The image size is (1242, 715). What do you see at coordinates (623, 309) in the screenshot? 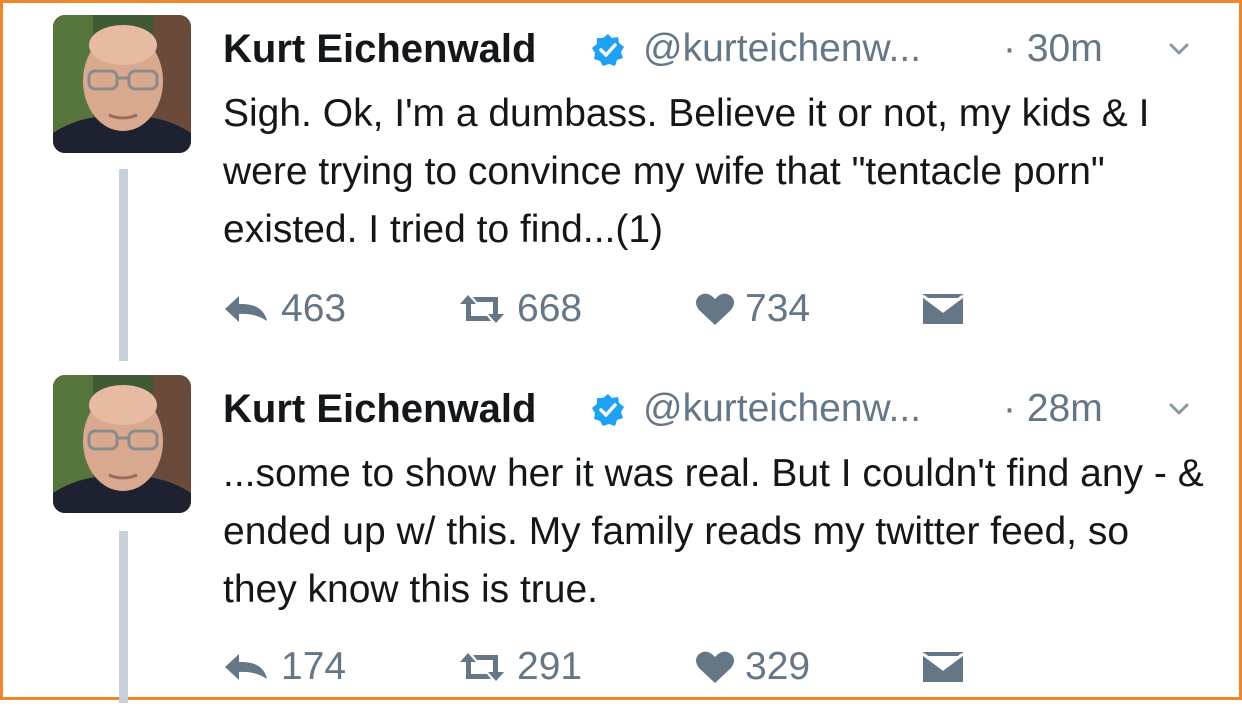
I see `tweet-actions: 463 668 734` at bounding box center [623, 309].